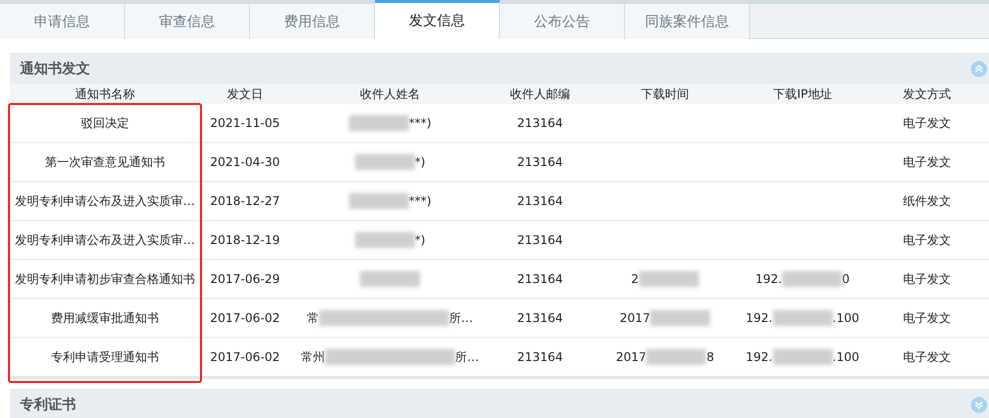  What do you see at coordinates (313, 318) in the screenshot?
I see `partial-text: 常` at bounding box center [313, 318].